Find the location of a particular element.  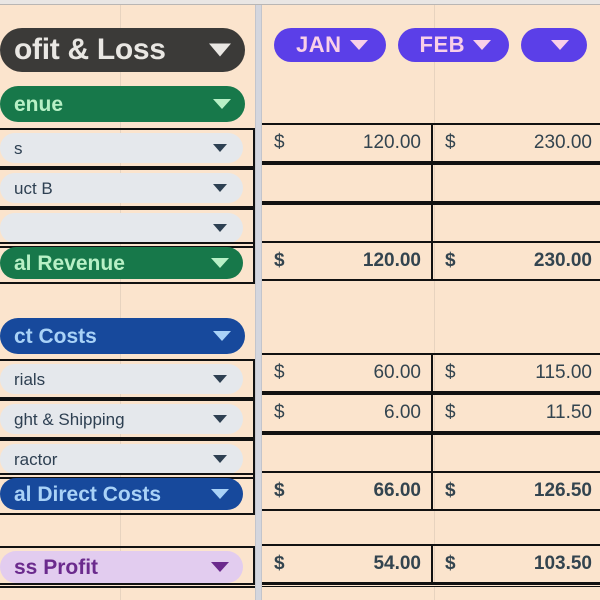

cell-gross-profit-jan: $ 54.00 is located at coordinates (347, 564).